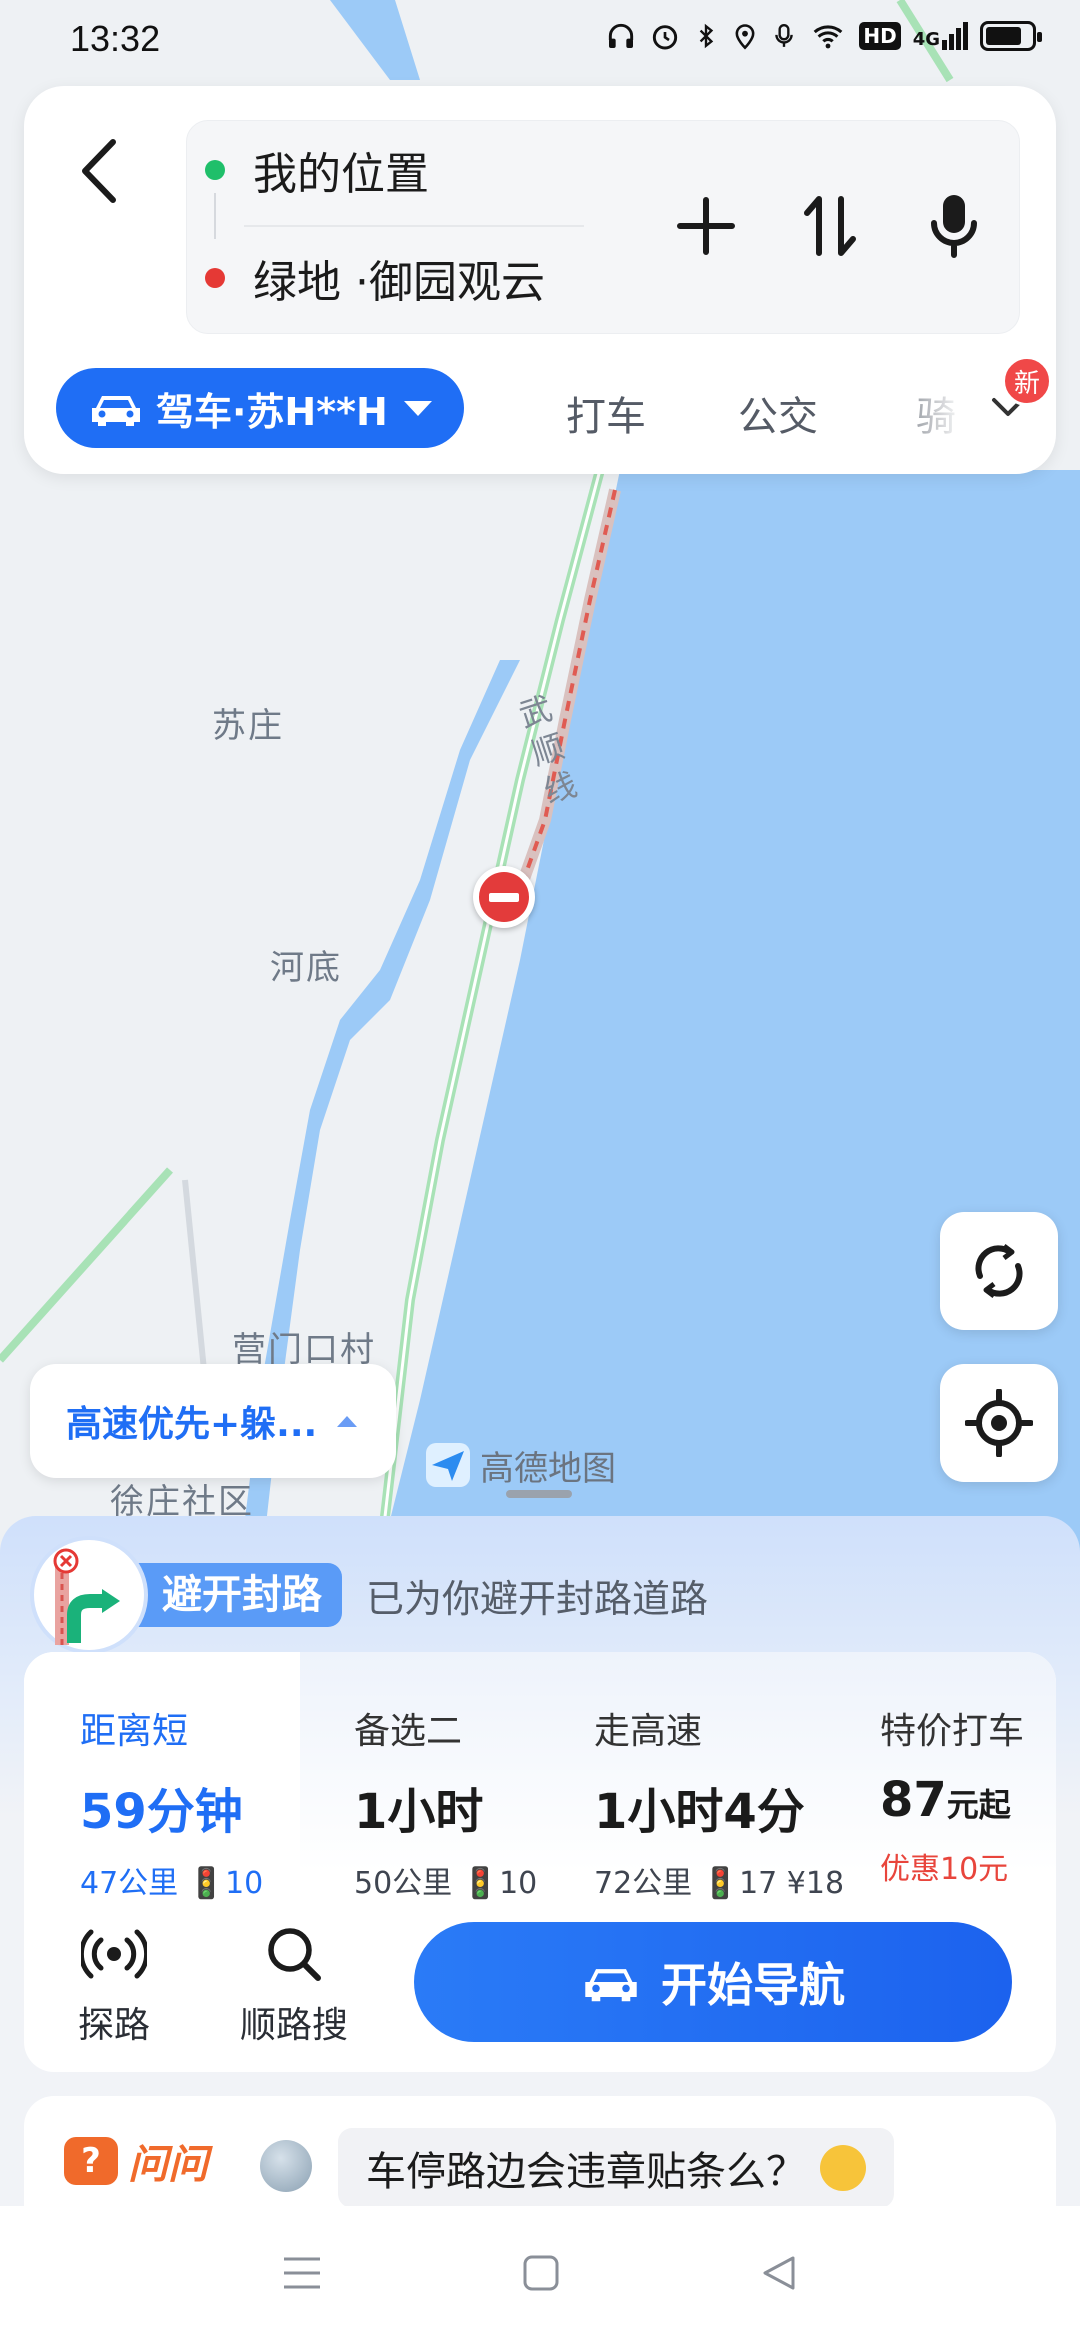 This screenshot has height=2340, width=1080. I want to click on alarm-icon, so click(665, 37).